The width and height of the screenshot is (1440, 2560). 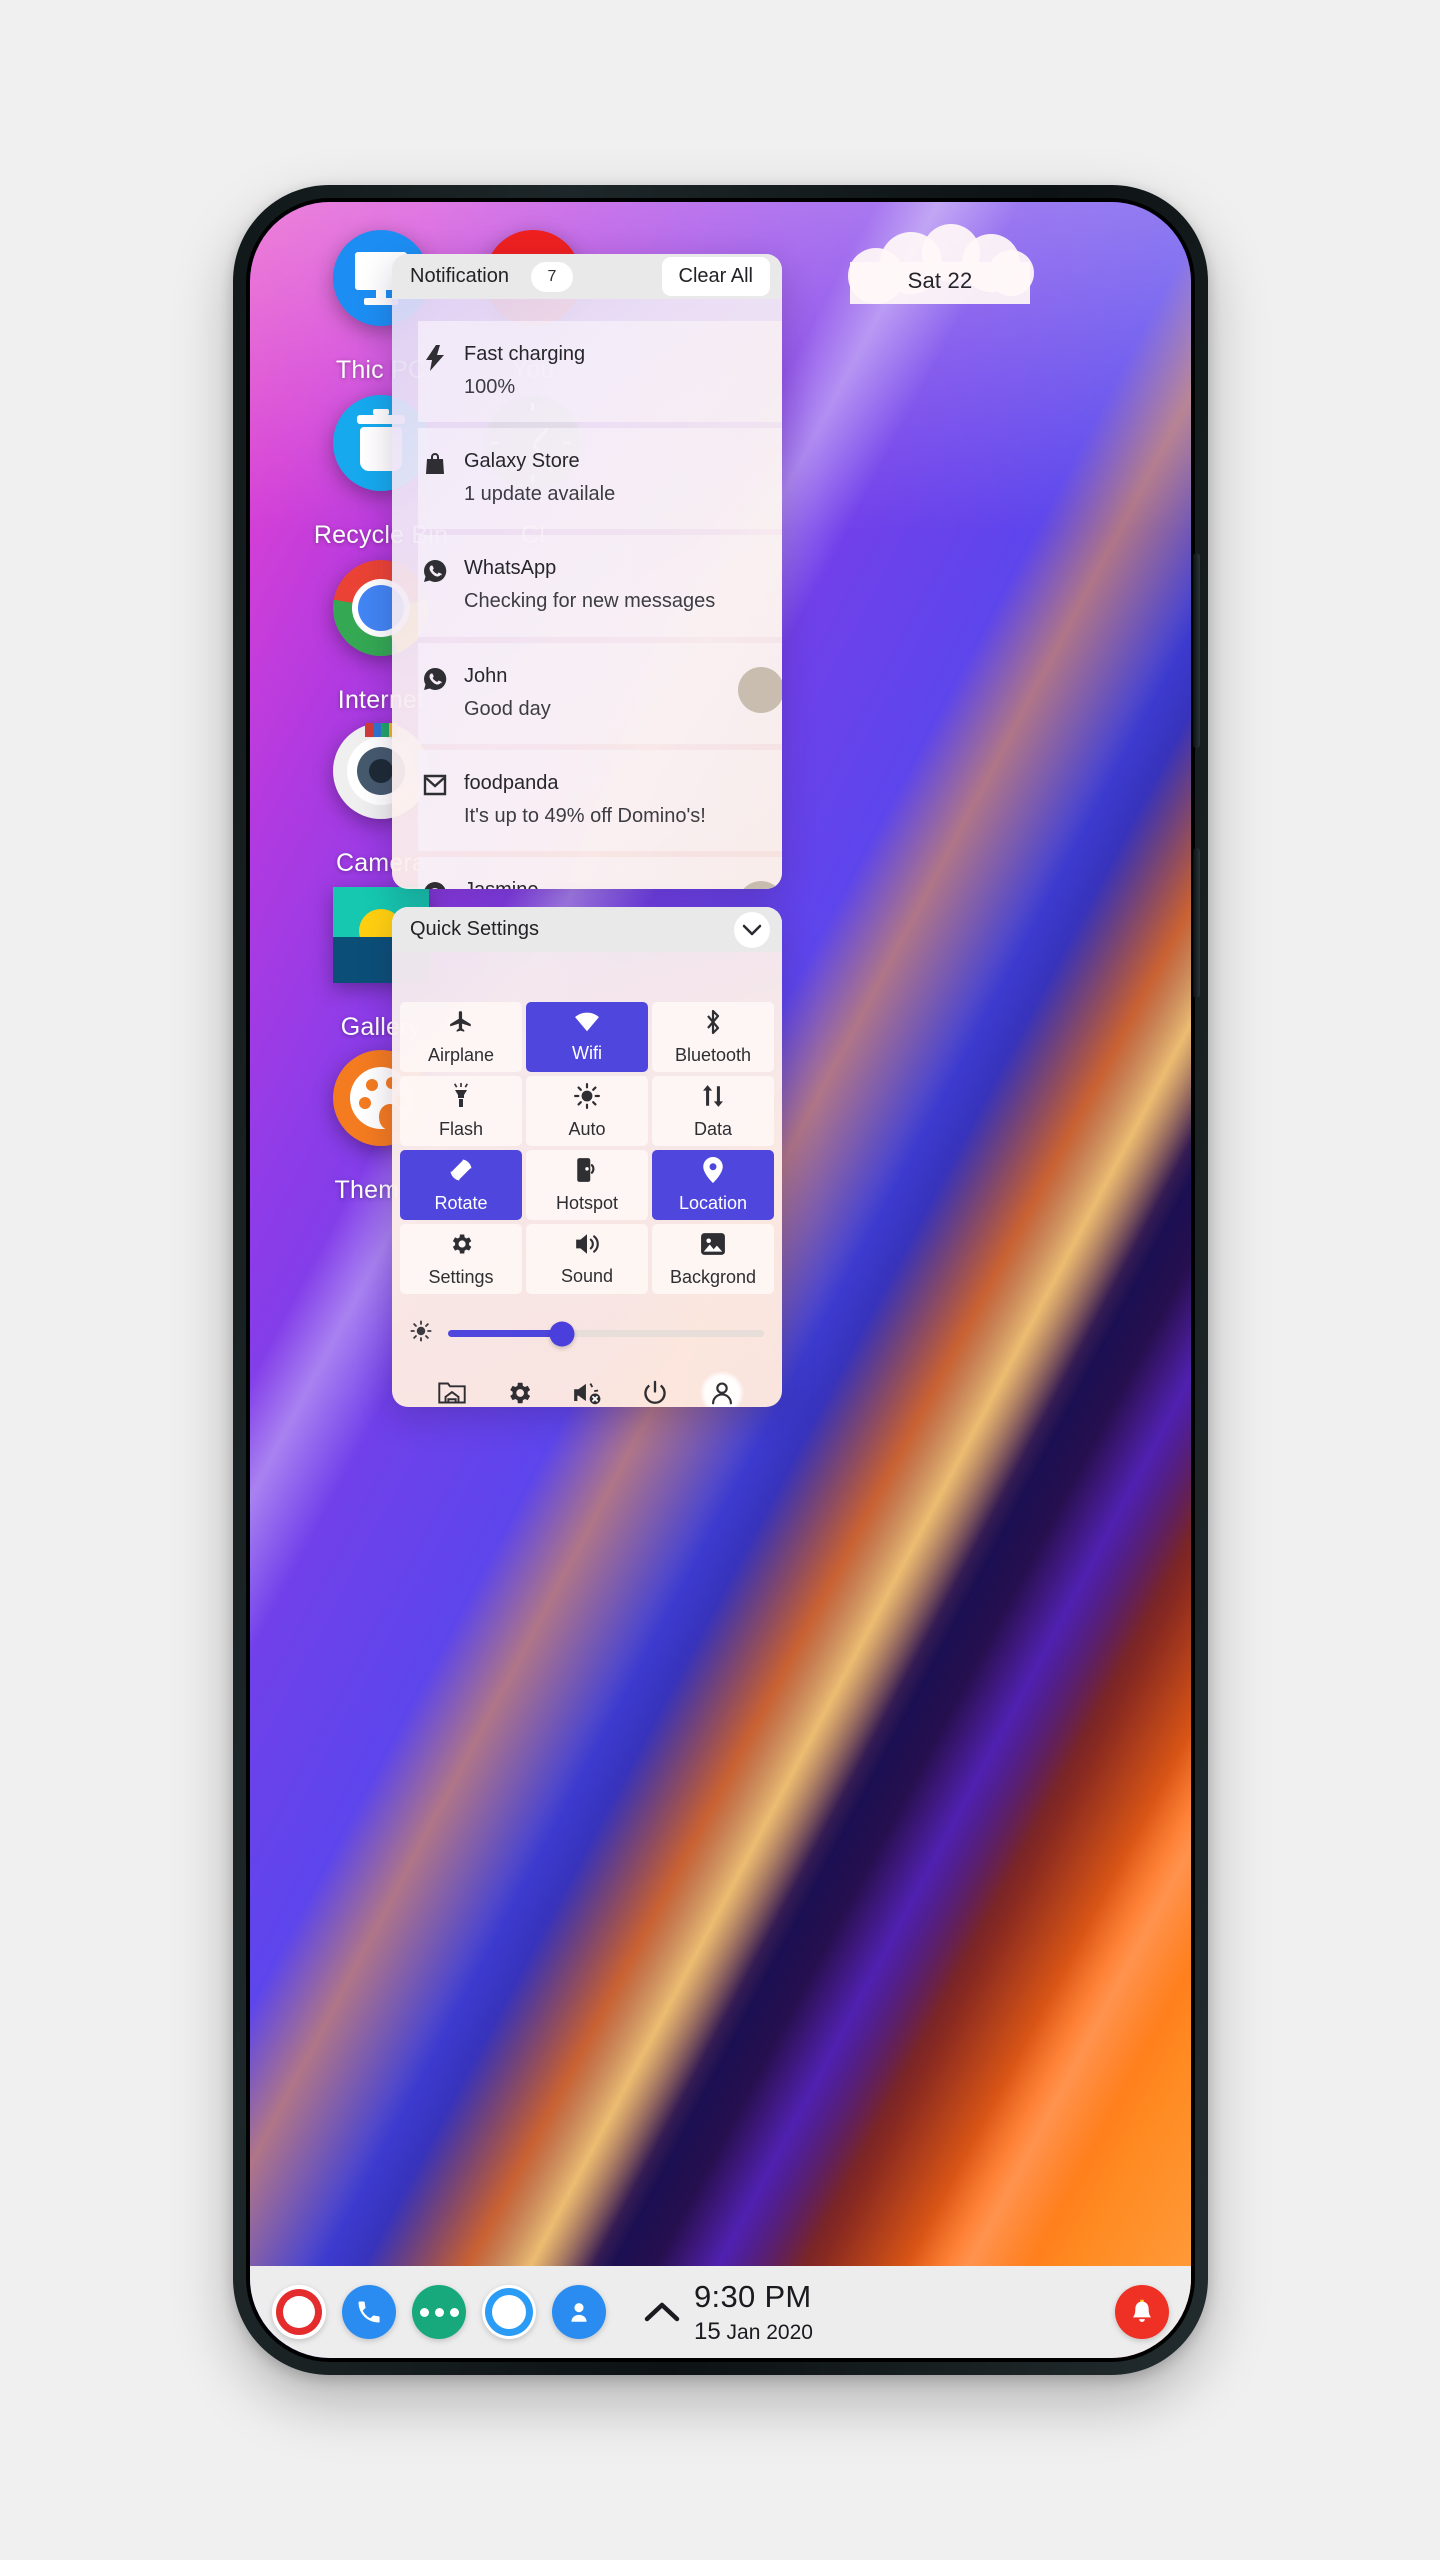 What do you see at coordinates (713, 1037) in the screenshot?
I see `tile-bluetooth: Bluetooth` at bounding box center [713, 1037].